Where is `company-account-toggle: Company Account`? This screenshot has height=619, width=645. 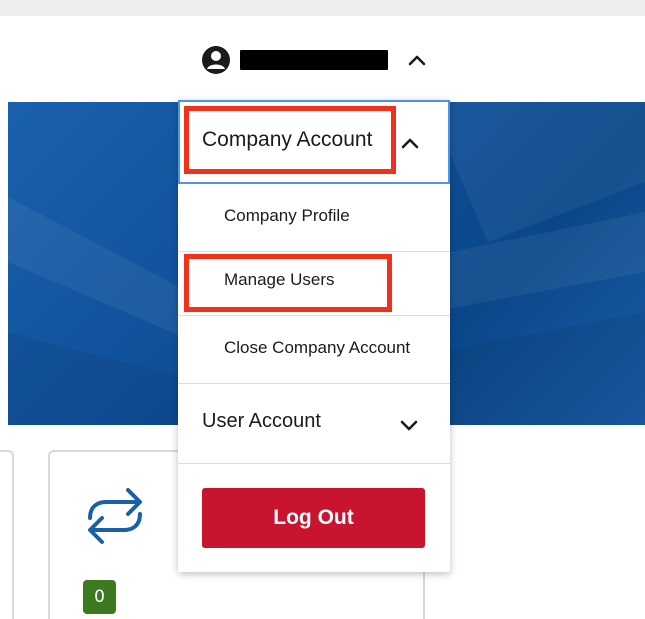 company-account-toggle: Company Account is located at coordinates (314, 142).